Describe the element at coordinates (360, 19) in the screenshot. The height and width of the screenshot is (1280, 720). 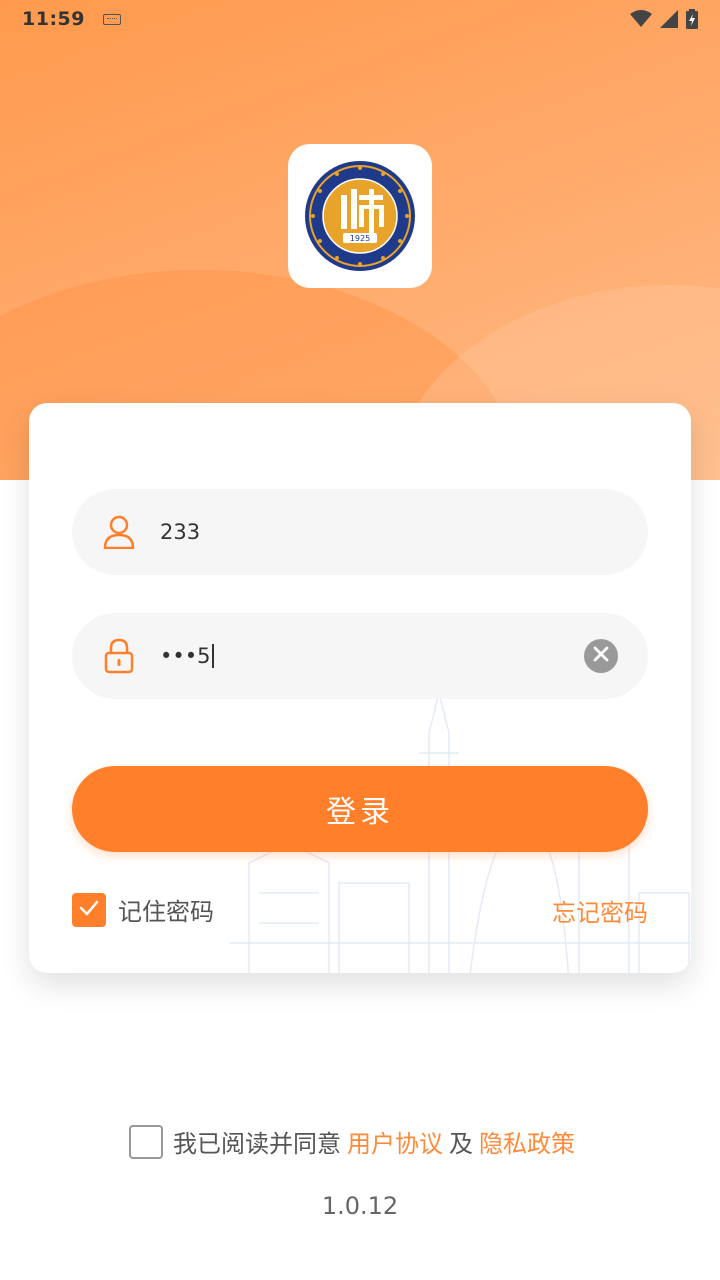
I see `status-bar: 11:59` at that location.